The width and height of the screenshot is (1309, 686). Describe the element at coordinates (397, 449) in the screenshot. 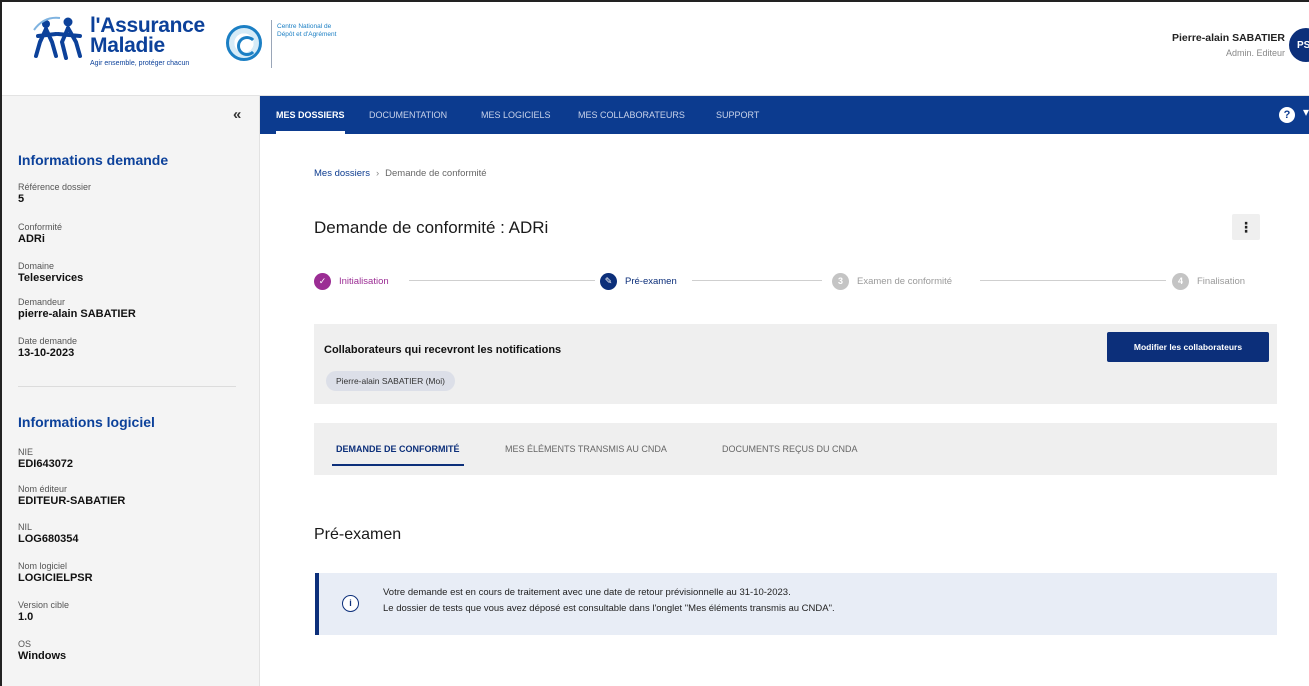

I see `tab-demande-conformite: Demande de conformité` at that location.